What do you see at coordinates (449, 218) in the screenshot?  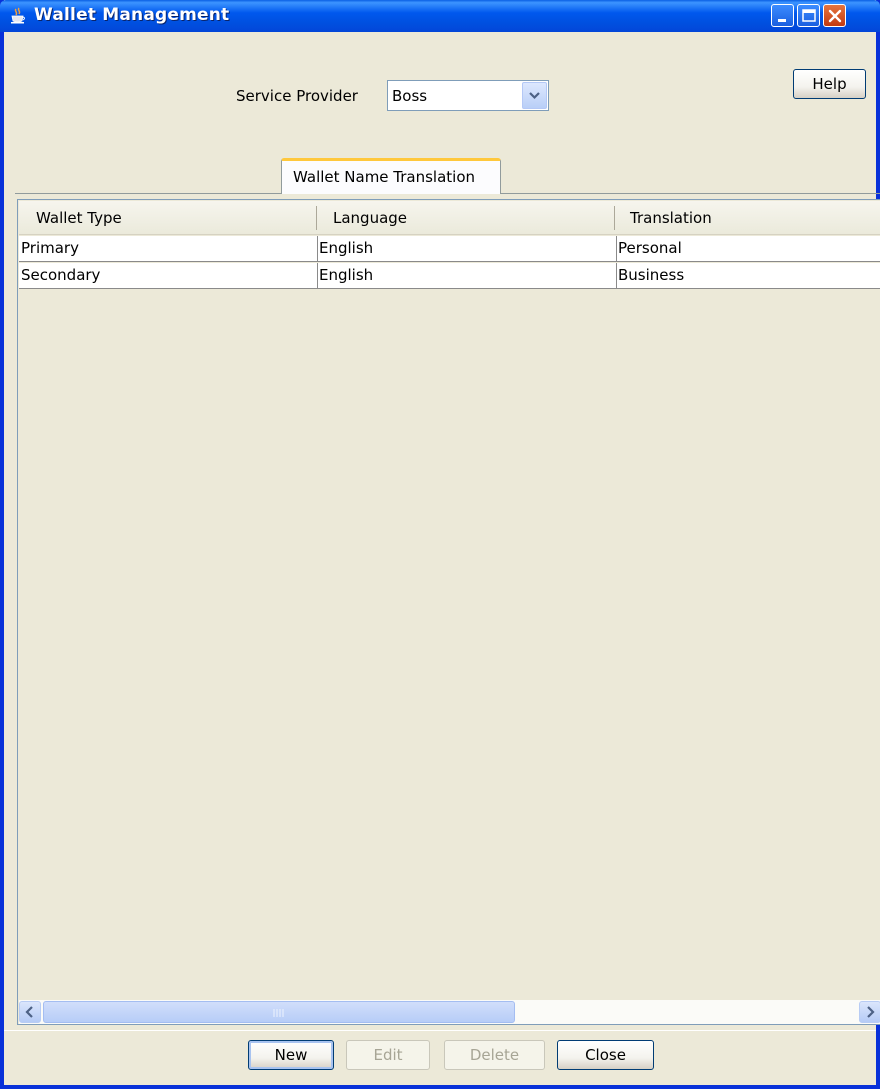 I see `table-header: Wallet Type Language Translation` at bounding box center [449, 218].